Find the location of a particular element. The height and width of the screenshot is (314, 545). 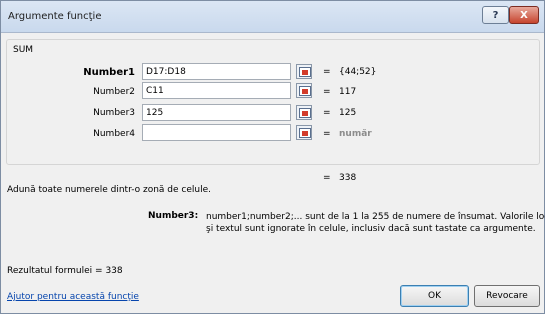

argument-input-number3 is located at coordinates (216, 112).